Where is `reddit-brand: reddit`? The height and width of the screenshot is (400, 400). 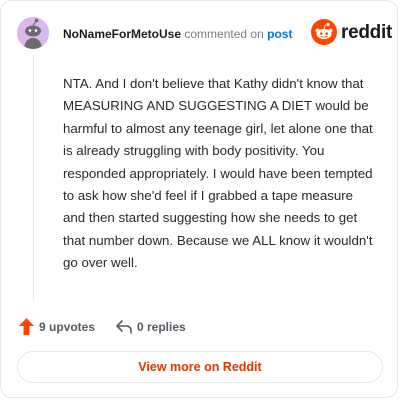
reddit-brand: reddit is located at coordinates (351, 33).